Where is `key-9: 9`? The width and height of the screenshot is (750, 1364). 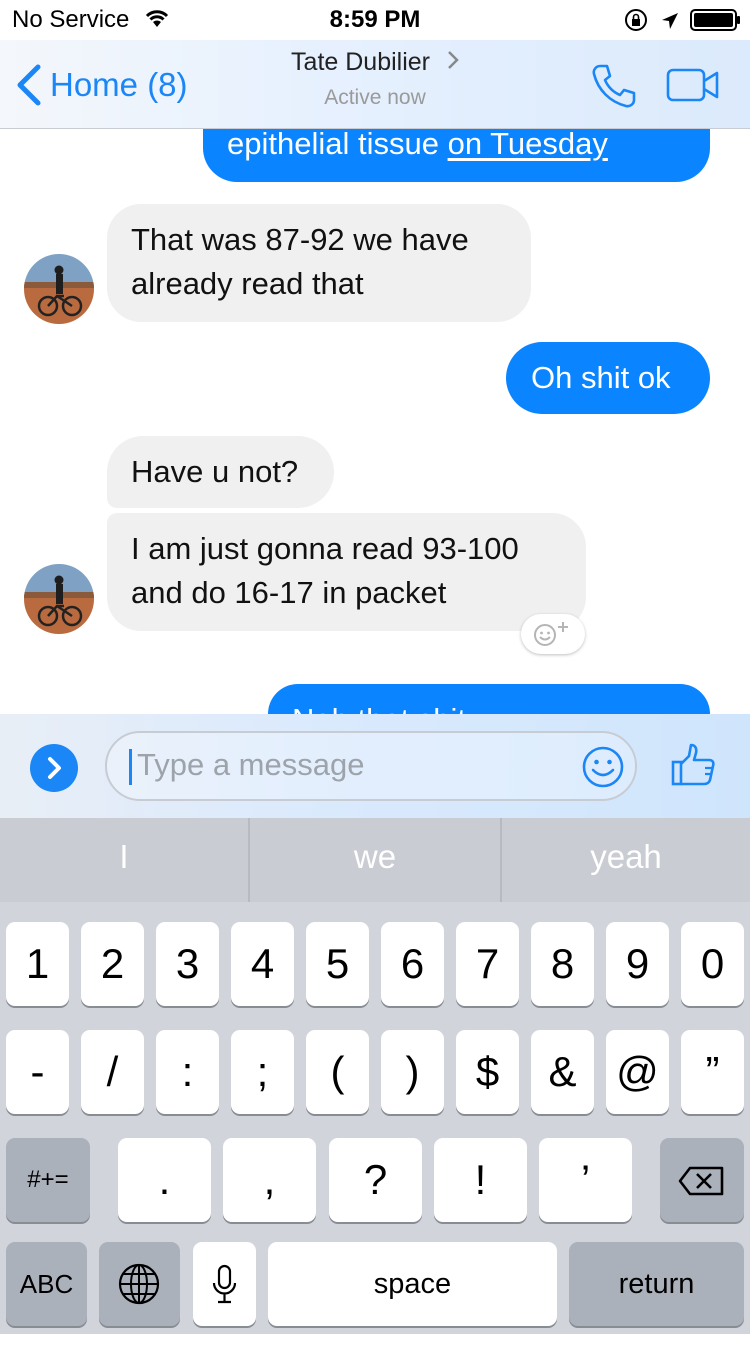
key-9: 9 is located at coordinates (637, 964).